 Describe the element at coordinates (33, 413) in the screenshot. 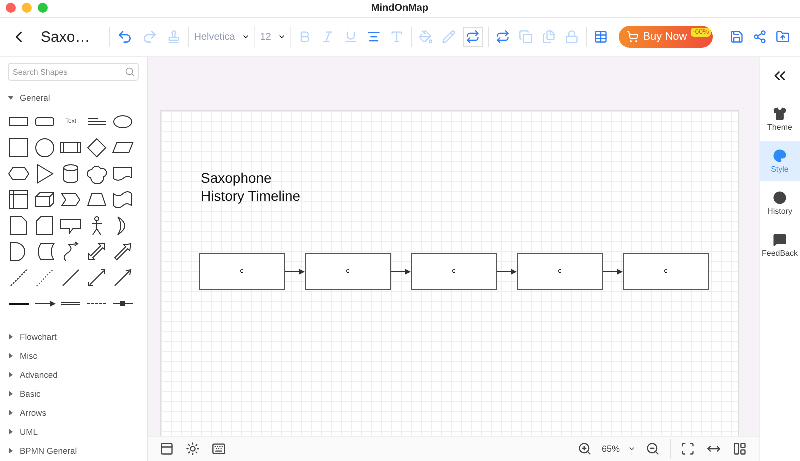

I see `category-label: Arrows` at that location.